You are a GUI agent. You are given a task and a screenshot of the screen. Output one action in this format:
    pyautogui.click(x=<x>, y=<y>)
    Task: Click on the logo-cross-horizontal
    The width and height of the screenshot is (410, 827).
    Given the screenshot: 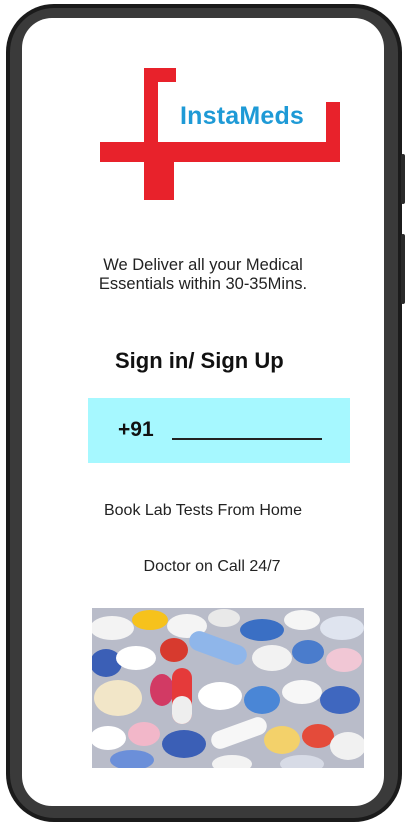 What is the action you would take?
    pyautogui.click(x=220, y=152)
    